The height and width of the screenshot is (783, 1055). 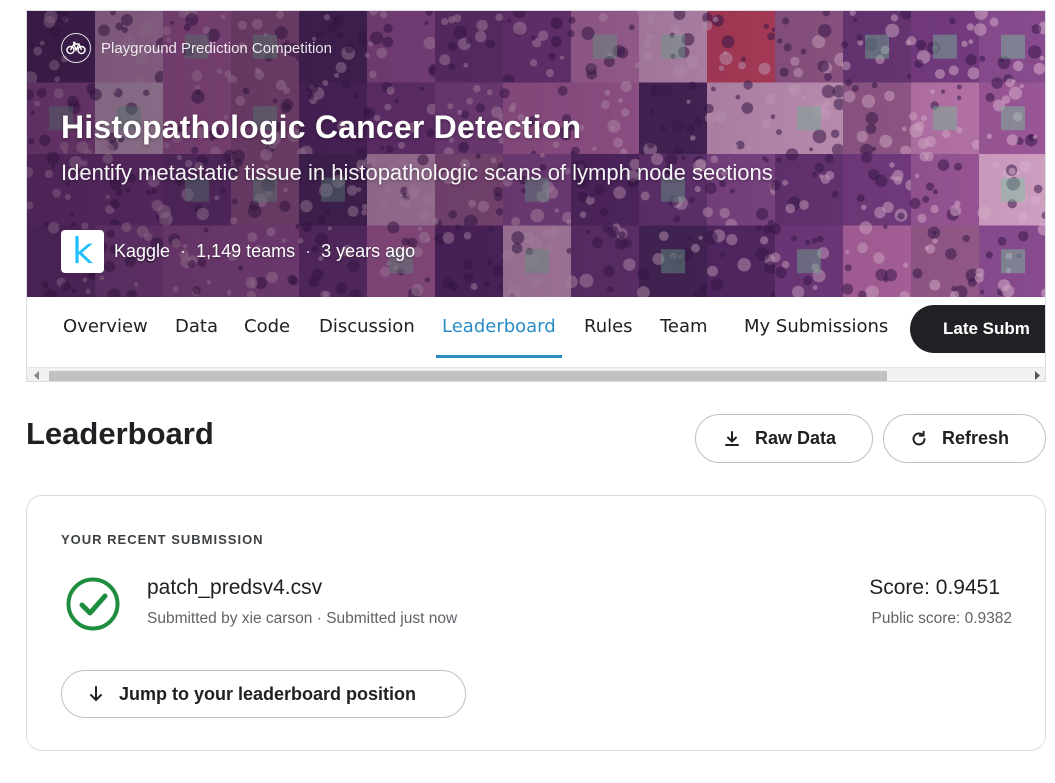 I want to click on scroll-left-arrow-icon, so click(x=37, y=374).